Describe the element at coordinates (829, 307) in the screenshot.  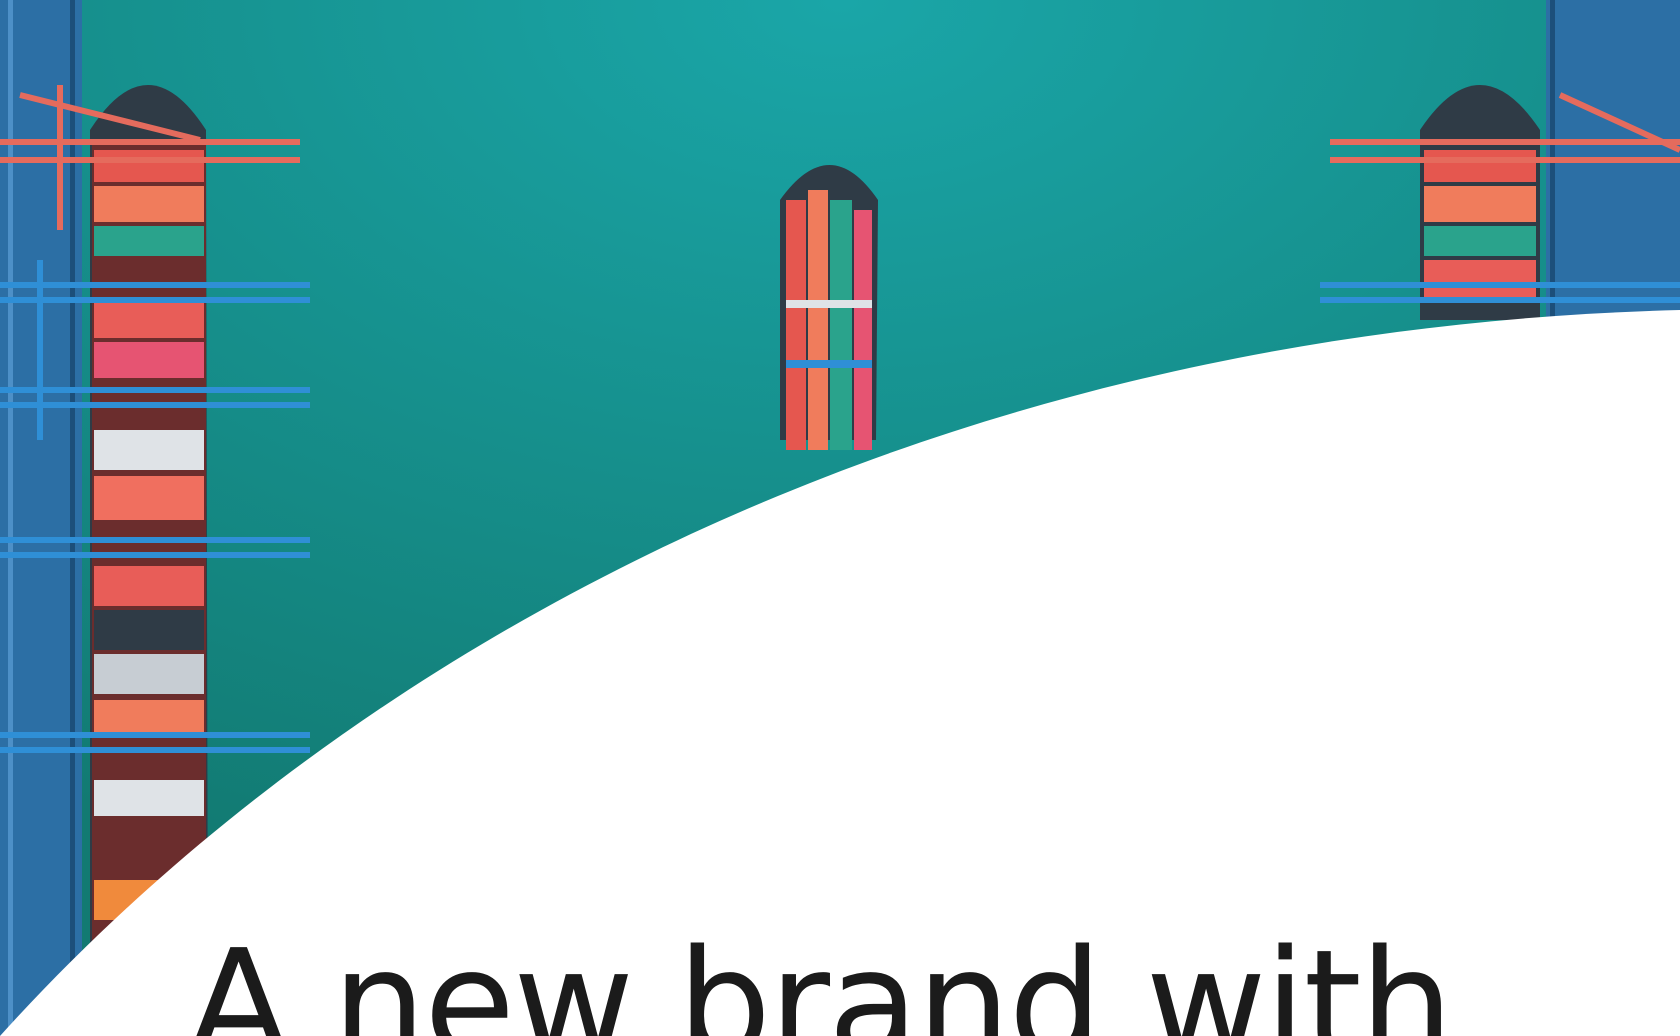
I see `center-ship` at that location.